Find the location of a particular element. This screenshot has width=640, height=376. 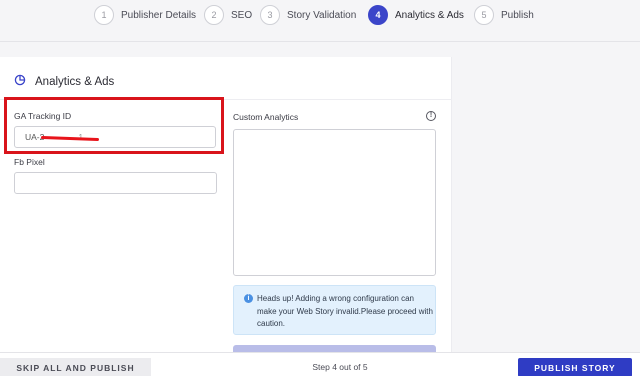

step-label: Story Validation is located at coordinates (322, 15).